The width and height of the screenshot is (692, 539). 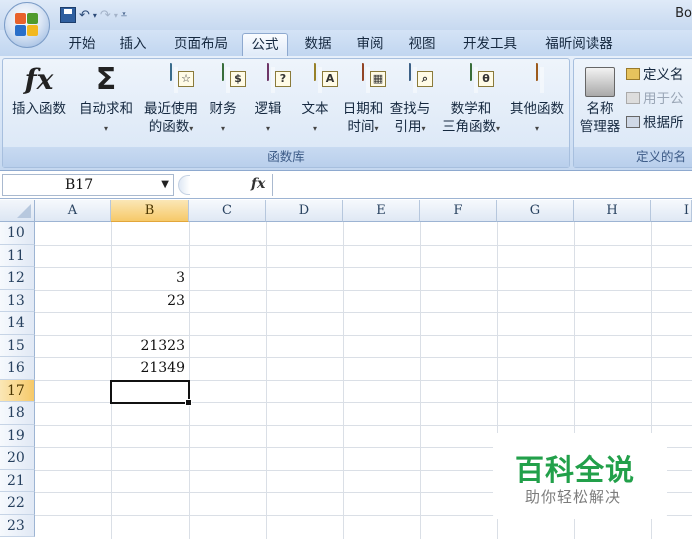 I want to click on ribbon-tabs: 开始 插入 页面布局 公式 数据 审阅 视图 开发工具 福昕阅读器, so click(x=346, y=43).